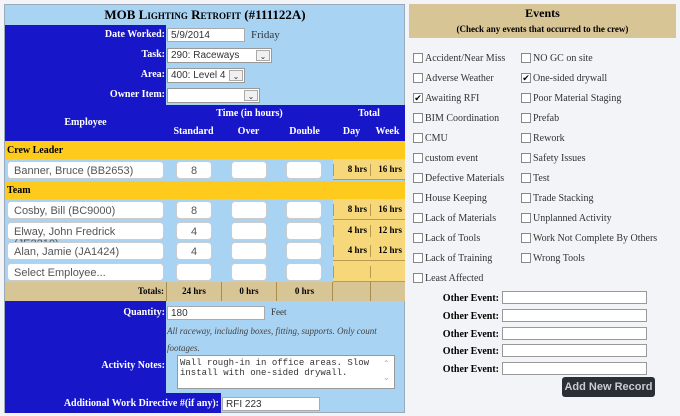 Image resolution: width=680 pixels, height=416 pixels. I want to click on week-total: 16 hrs, so click(387, 210).